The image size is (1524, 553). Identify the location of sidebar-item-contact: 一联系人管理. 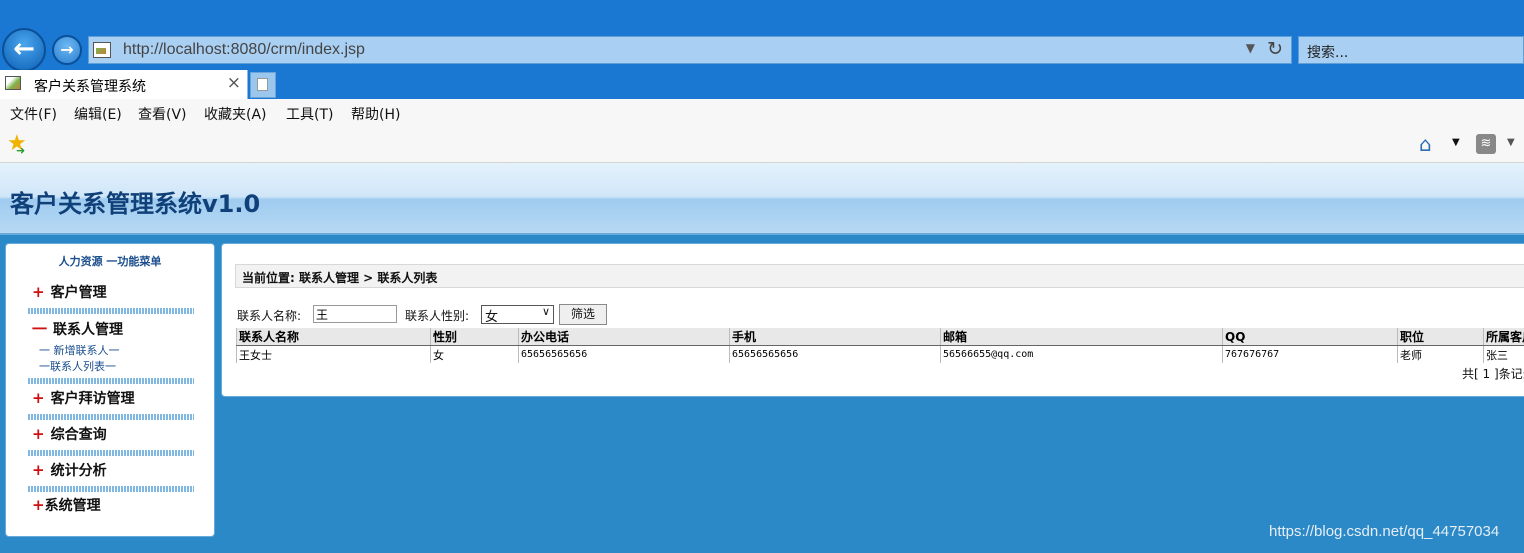
(77, 328).